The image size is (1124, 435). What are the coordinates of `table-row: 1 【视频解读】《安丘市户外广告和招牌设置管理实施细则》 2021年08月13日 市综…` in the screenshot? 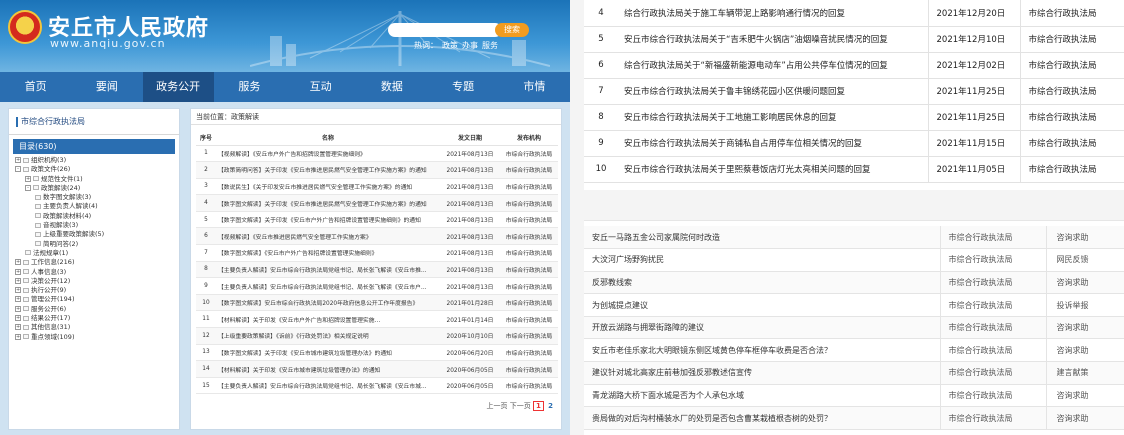 It's located at (377, 154).